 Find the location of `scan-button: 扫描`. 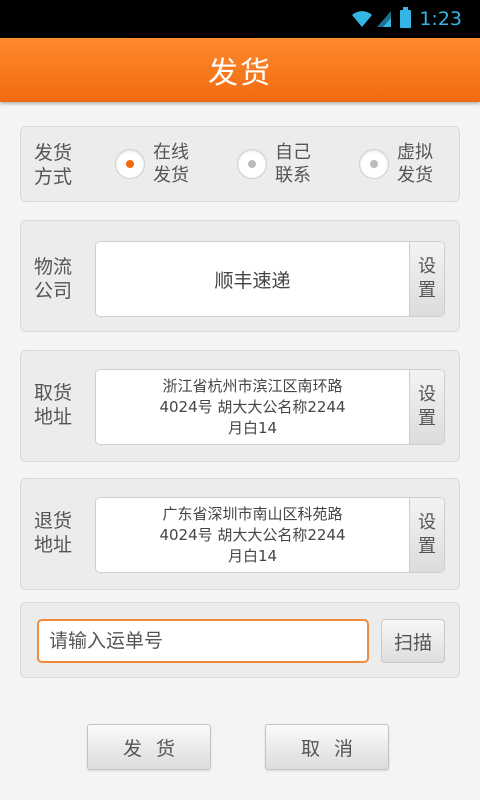

scan-button: 扫描 is located at coordinates (413, 641).